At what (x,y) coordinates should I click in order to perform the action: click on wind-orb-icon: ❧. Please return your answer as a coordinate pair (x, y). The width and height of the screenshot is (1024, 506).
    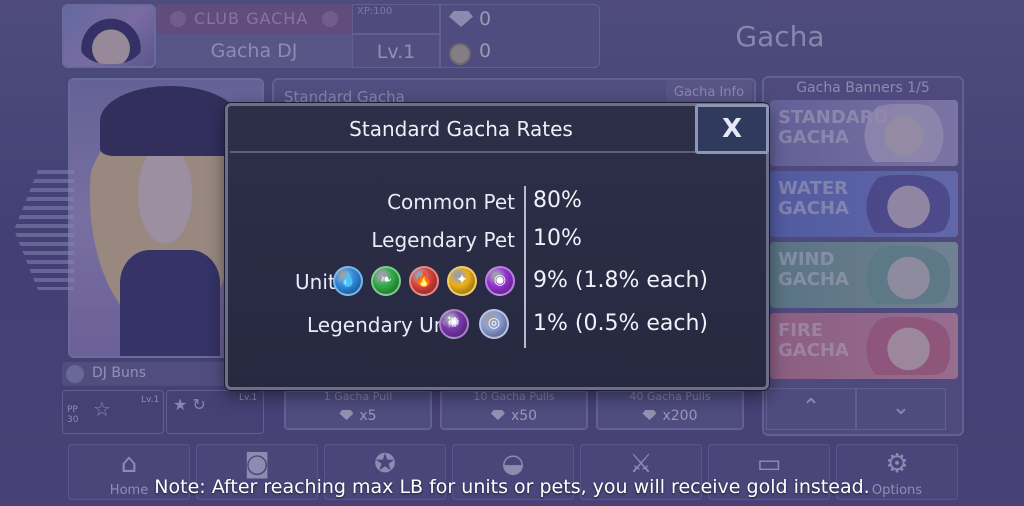
    Looking at the image, I should click on (386, 281).